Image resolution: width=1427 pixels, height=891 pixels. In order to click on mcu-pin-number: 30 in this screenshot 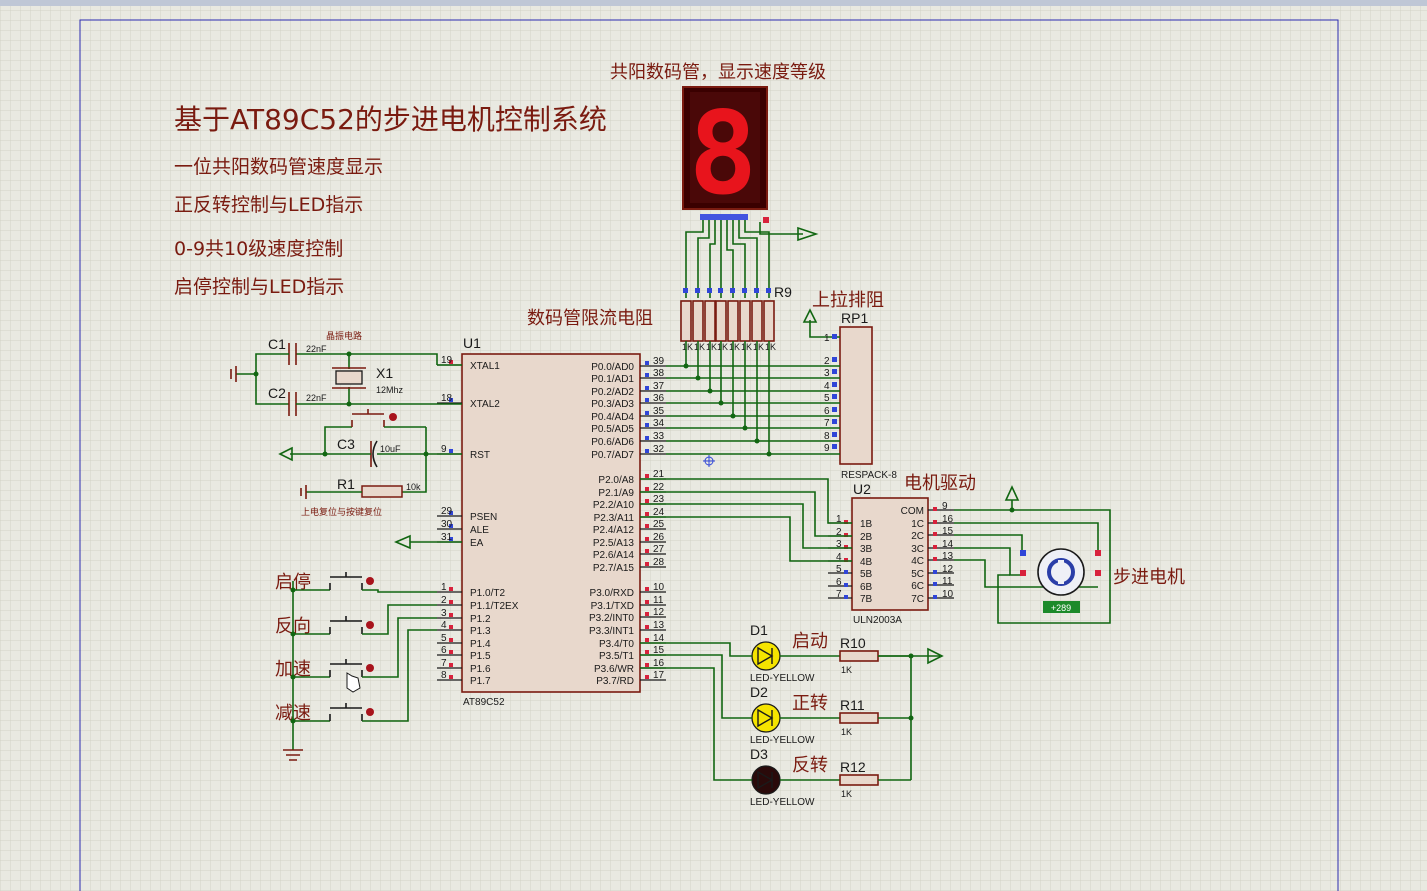, I will do `click(447, 524)`.